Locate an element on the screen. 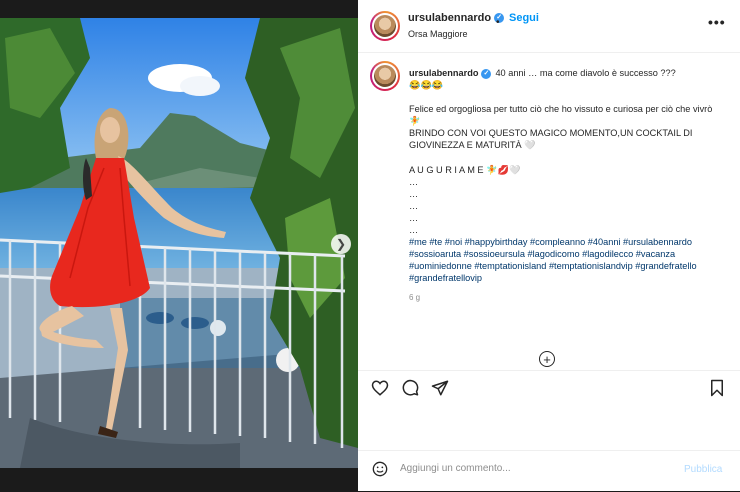 Image resolution: width=740 pixels, height=492 pixels. verified-icon: ✓ is located at coordinates (486, 73).